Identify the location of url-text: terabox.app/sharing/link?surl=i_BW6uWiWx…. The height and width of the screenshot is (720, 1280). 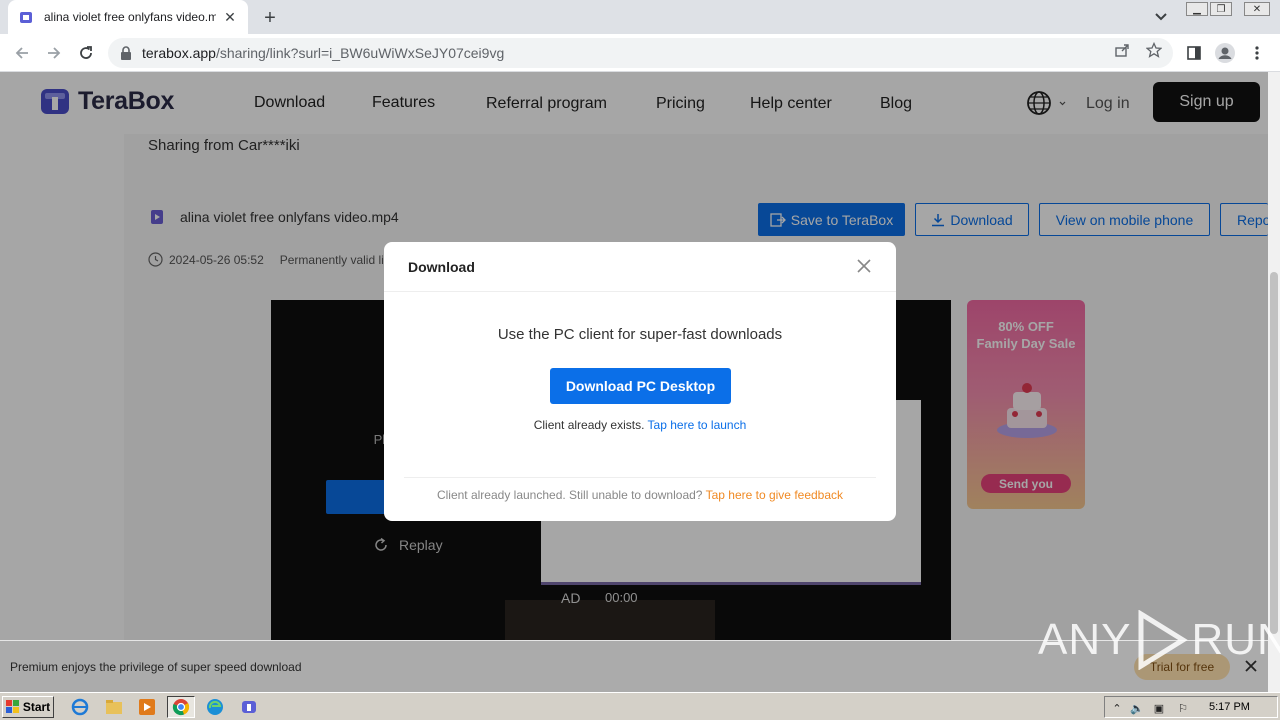
(323, 53).